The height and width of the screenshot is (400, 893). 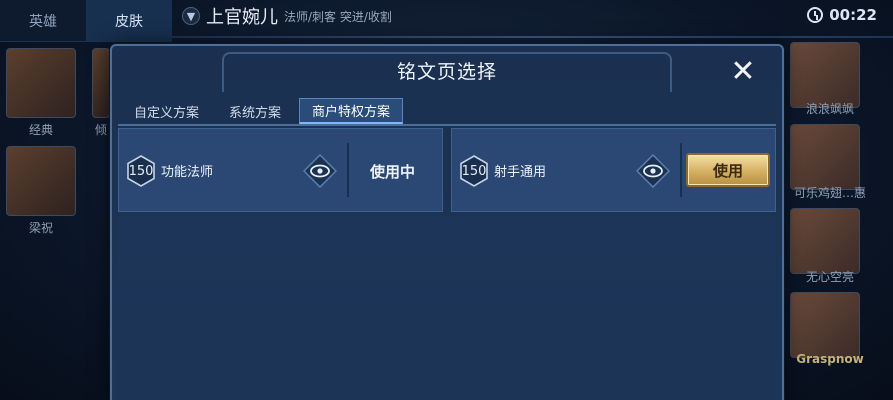 What do you see at coordinates (829, 277) in the screenshot?
I see `skin-label: 无心空亮` at bounding box center [829, 277].